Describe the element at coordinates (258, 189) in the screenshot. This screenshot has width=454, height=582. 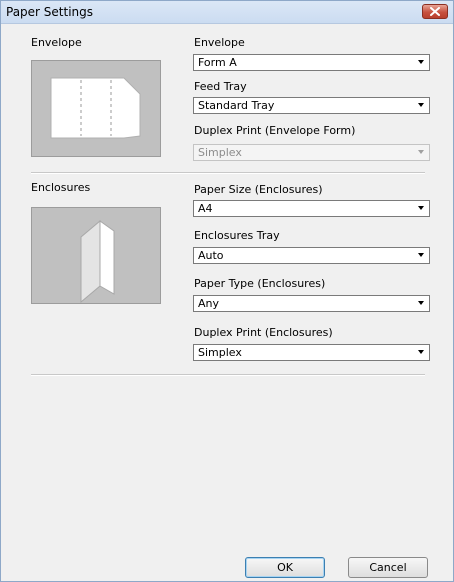
I see `paper-size-label: Paper Size (Enclosures)` at that location.